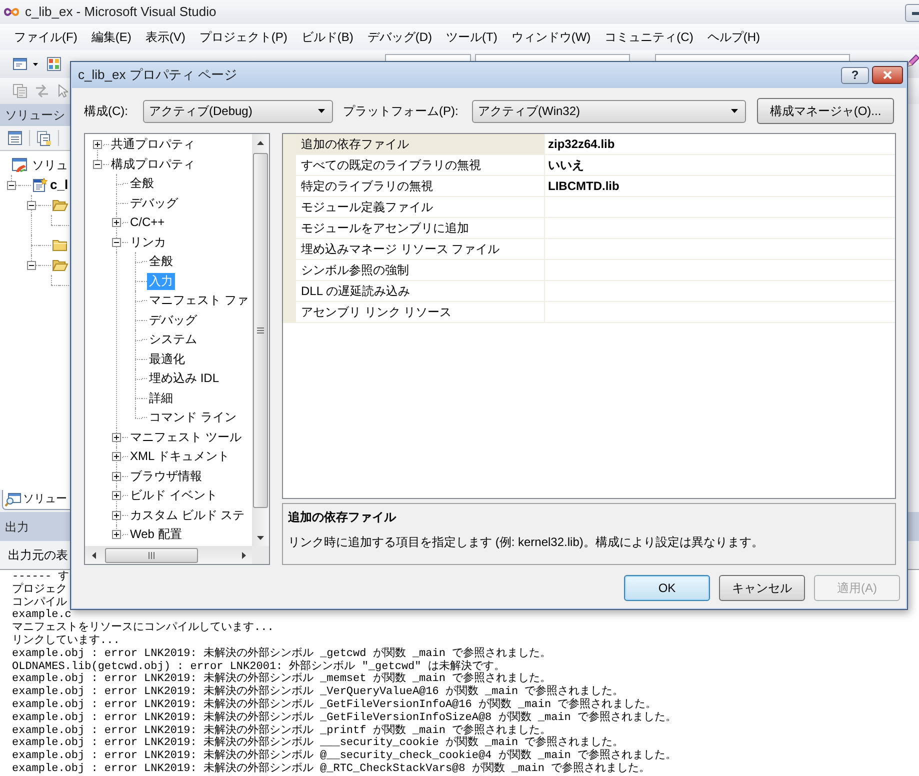 The width and height of the screenshot is (919, 776). Describe the element at coordinates (609, 111) in the screenshot. I see `dropdown: アクティブ(Win32)` at that location.